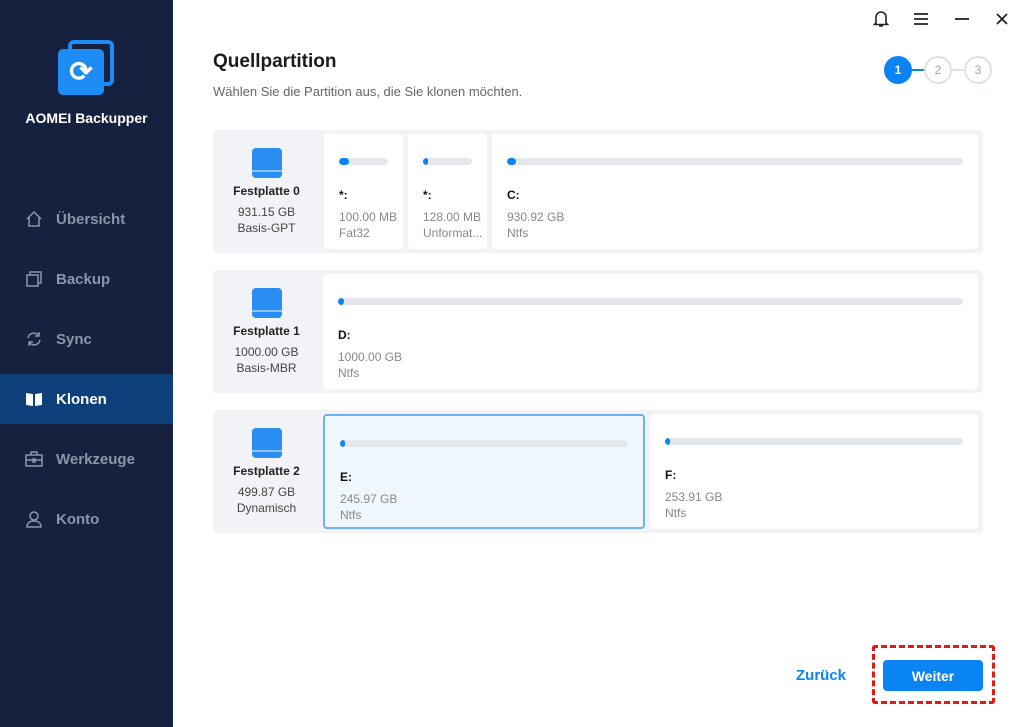 This screenshot has width=1024, height=727. What do you see at coordinates (452, 217) in the screenshot?
I see `partition-size: 128.00 MB` at bounding box center [452, 217].